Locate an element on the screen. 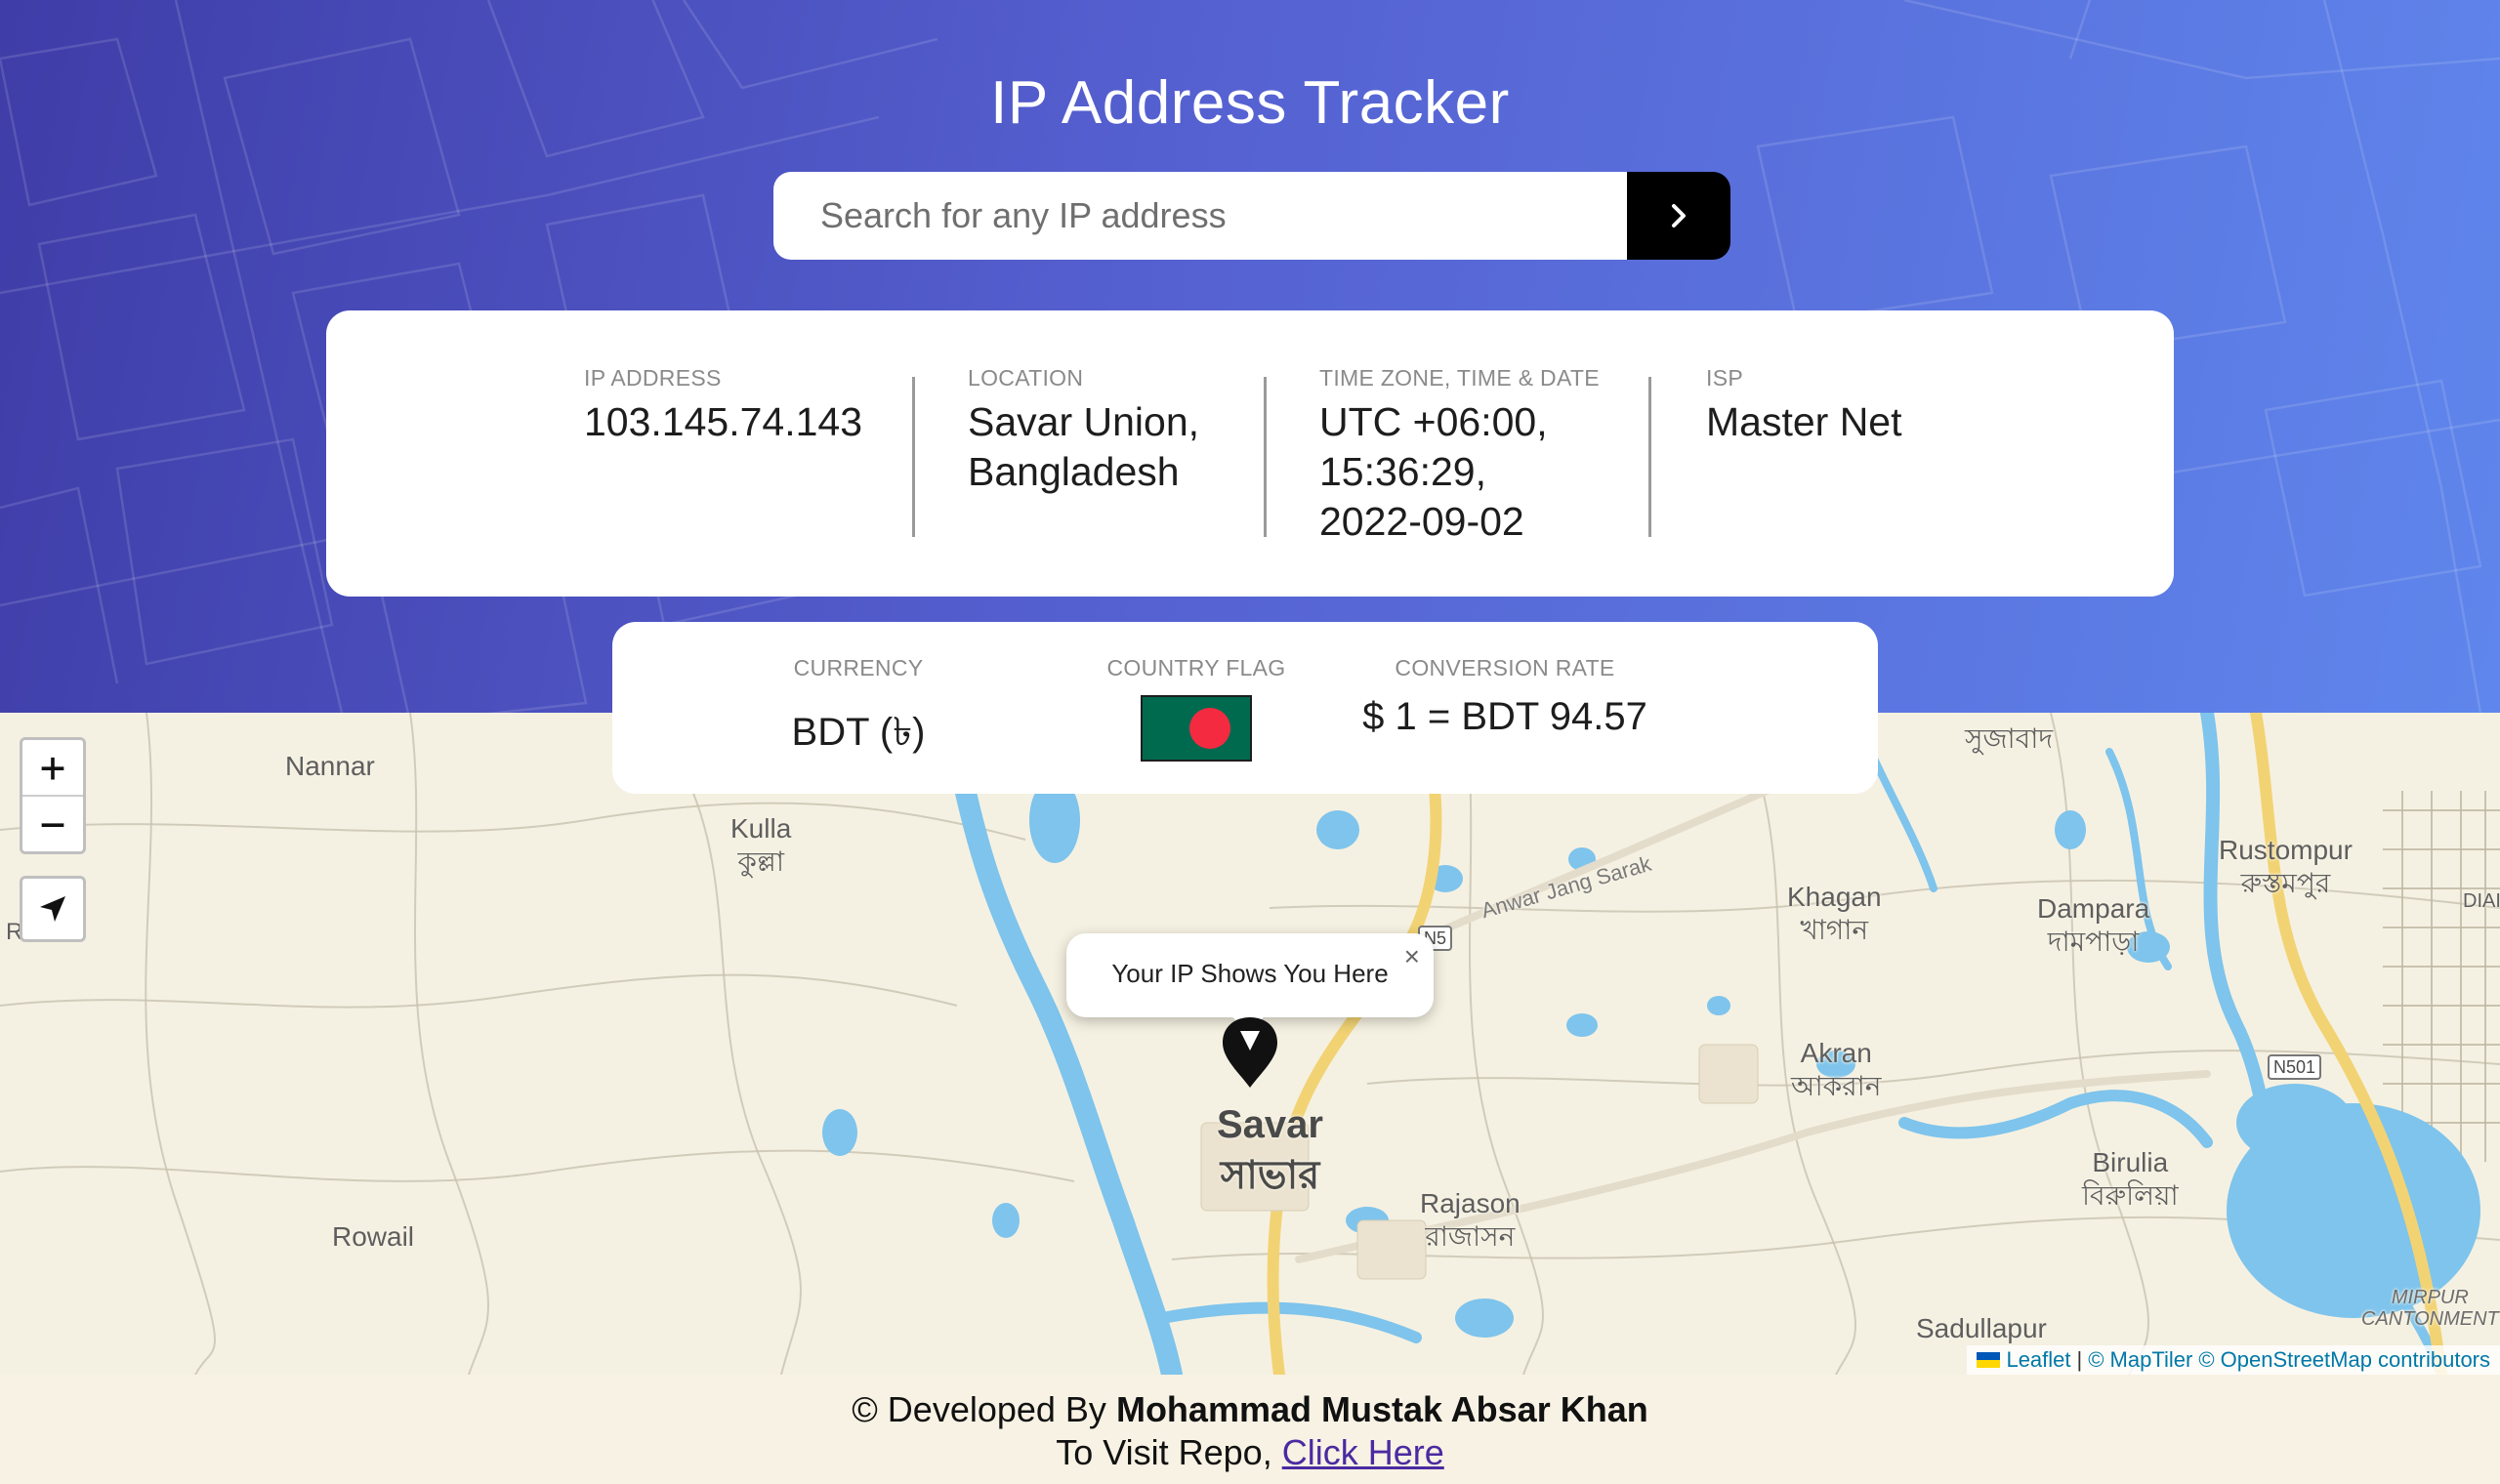 The height and width of the screenshot is (1484, 2500). location-value-line2: Bangladesh is located at coordinates (1074, 472).